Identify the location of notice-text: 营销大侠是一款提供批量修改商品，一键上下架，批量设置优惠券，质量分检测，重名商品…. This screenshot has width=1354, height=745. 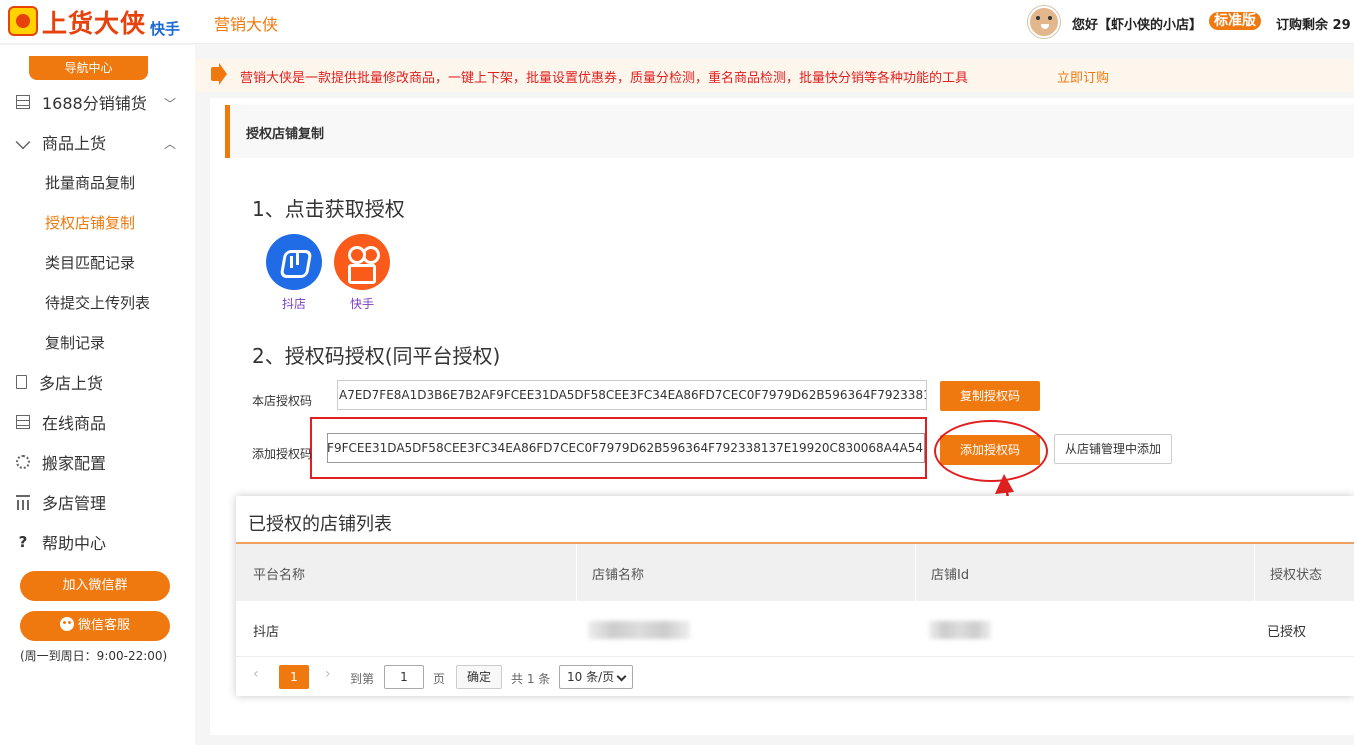
(604, 78).